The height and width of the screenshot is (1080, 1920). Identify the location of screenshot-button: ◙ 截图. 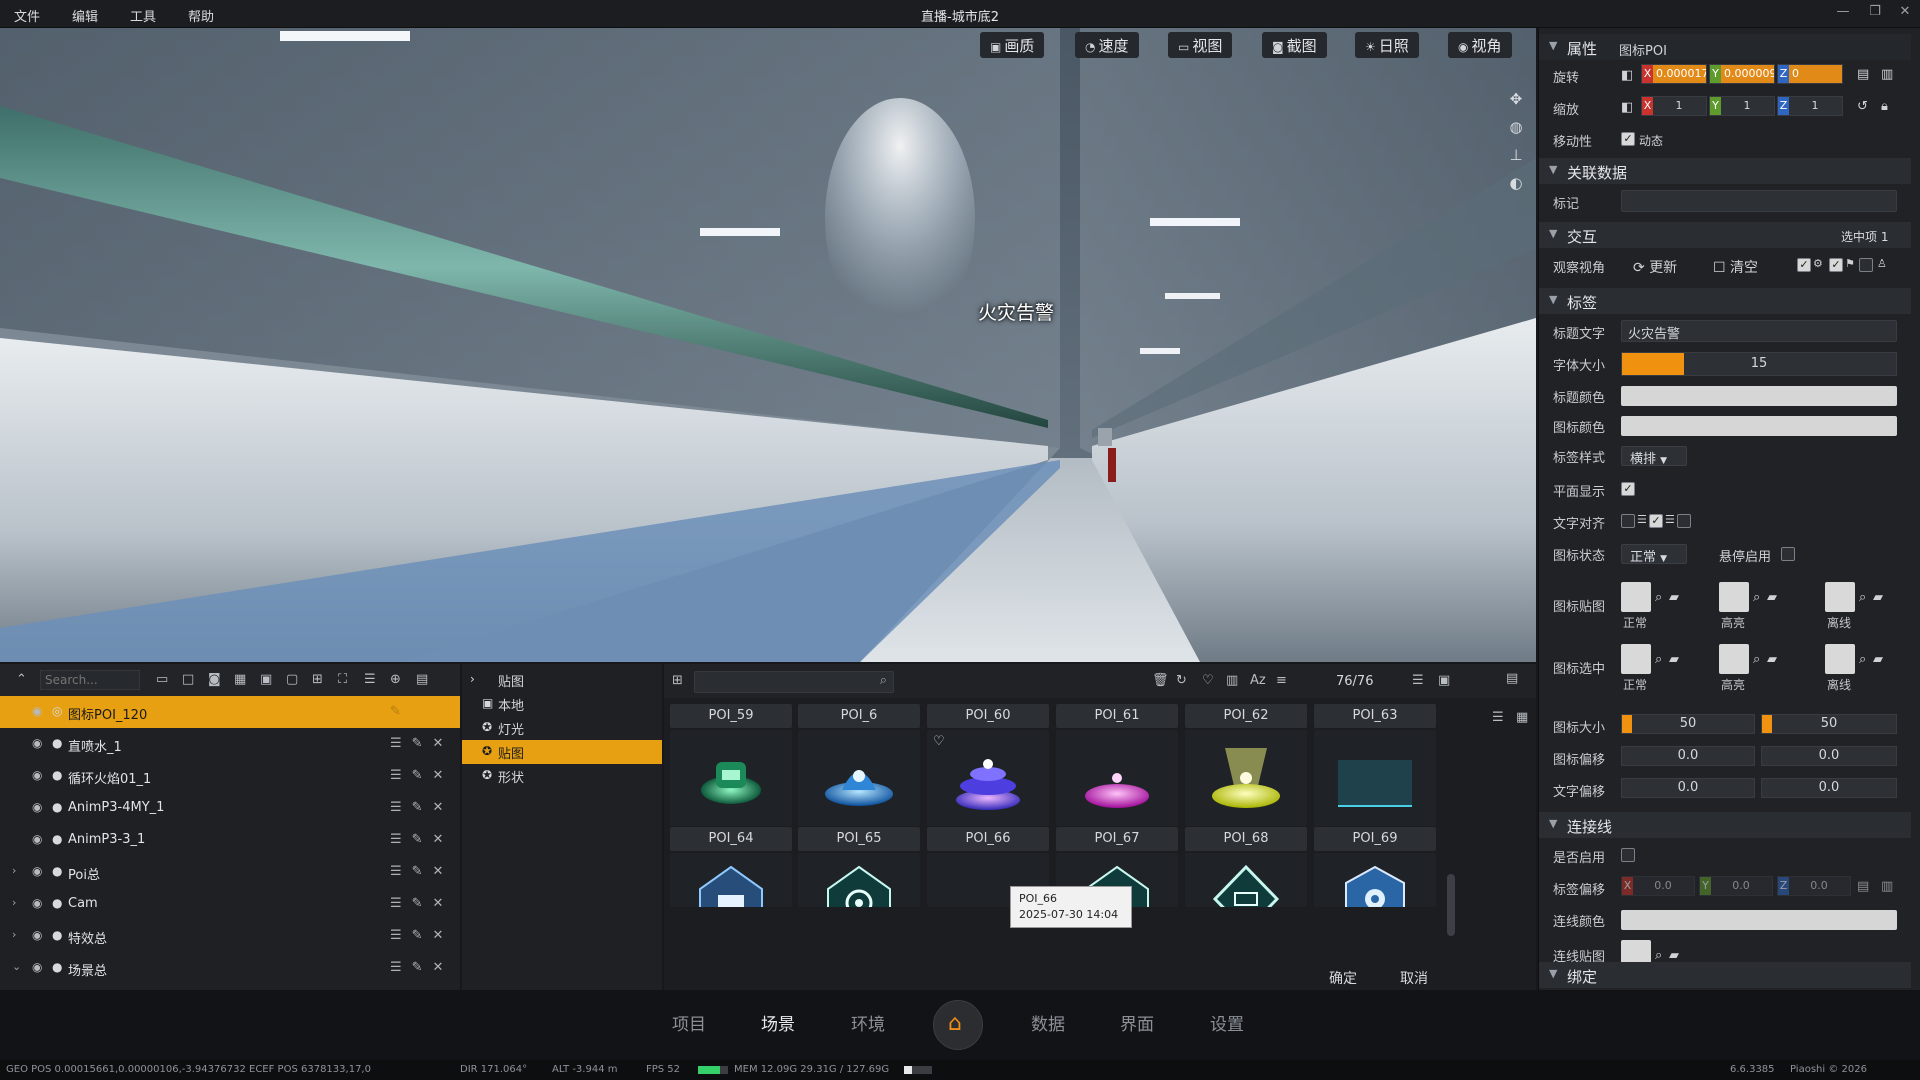
(1294, 45).